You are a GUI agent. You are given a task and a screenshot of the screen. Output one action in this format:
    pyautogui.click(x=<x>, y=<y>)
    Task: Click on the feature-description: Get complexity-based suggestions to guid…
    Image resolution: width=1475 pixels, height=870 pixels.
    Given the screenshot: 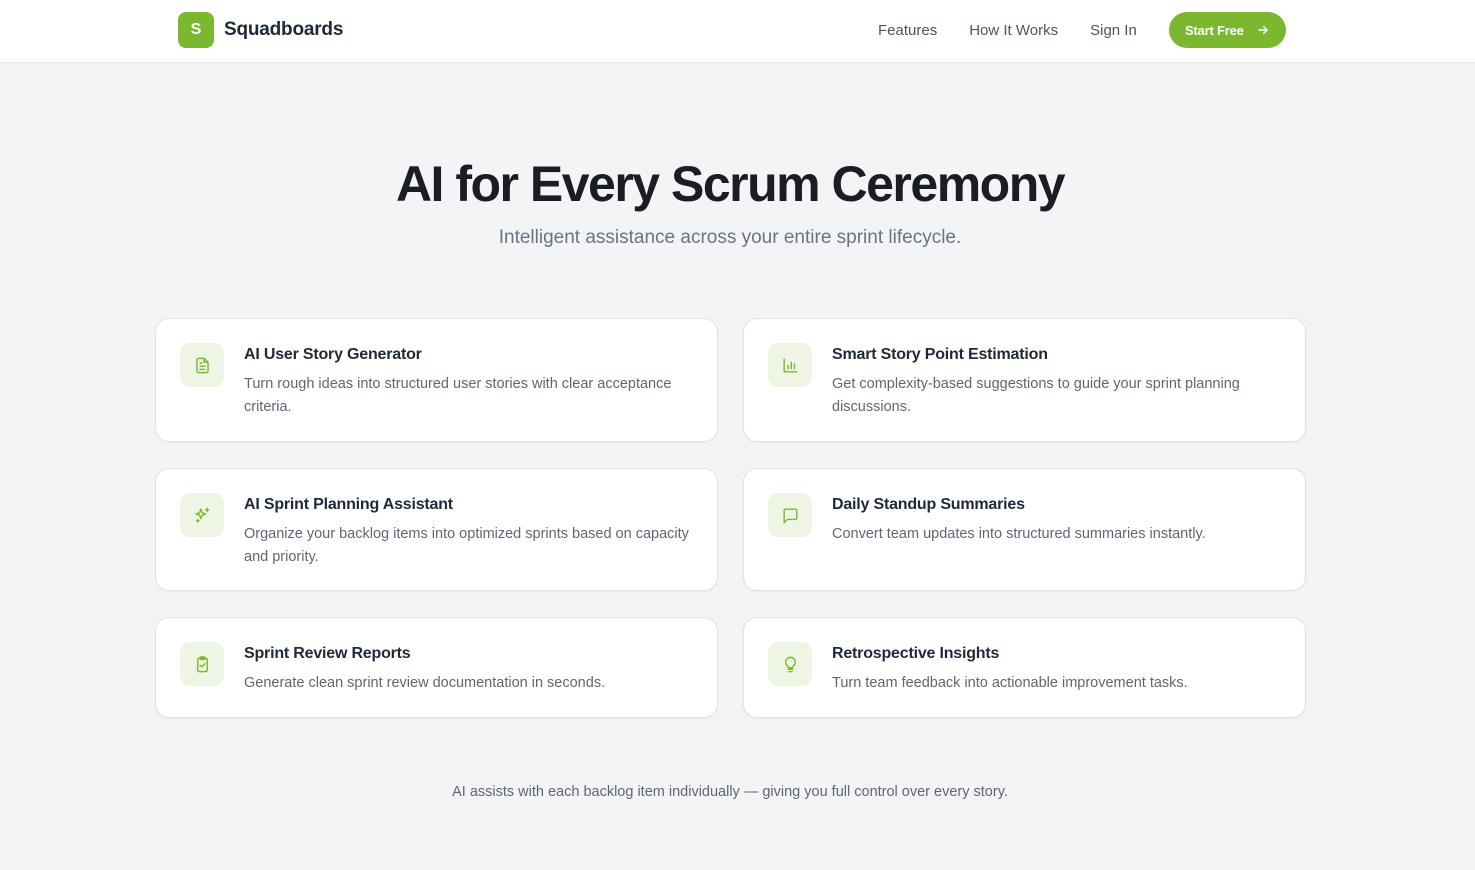 What is the action you would take?
    pyautogui.click(x=1036, y=395)
    